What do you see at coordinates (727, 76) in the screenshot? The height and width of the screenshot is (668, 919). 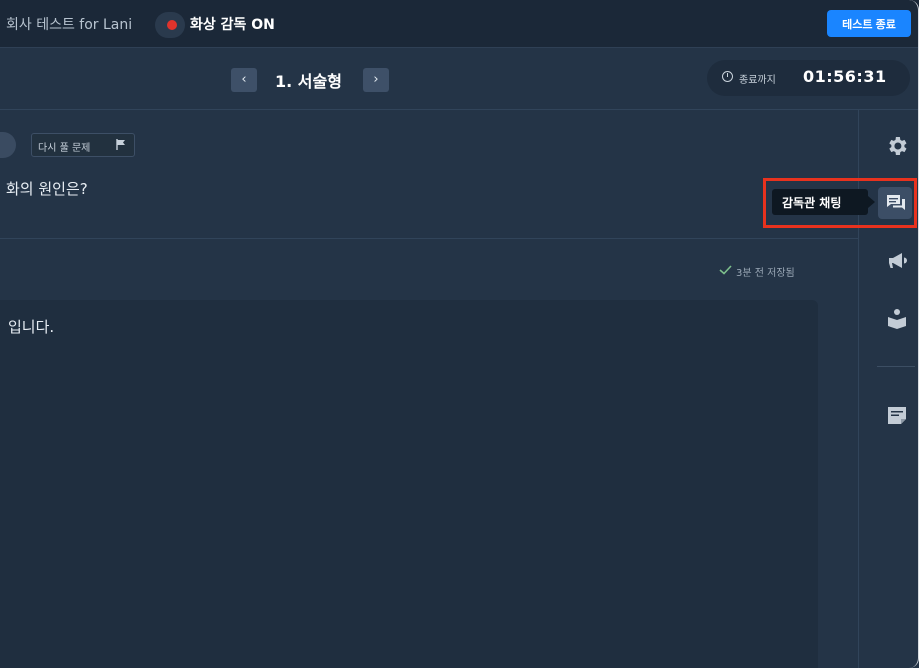 I see `clock-icon` at bounding box center [727, 76].